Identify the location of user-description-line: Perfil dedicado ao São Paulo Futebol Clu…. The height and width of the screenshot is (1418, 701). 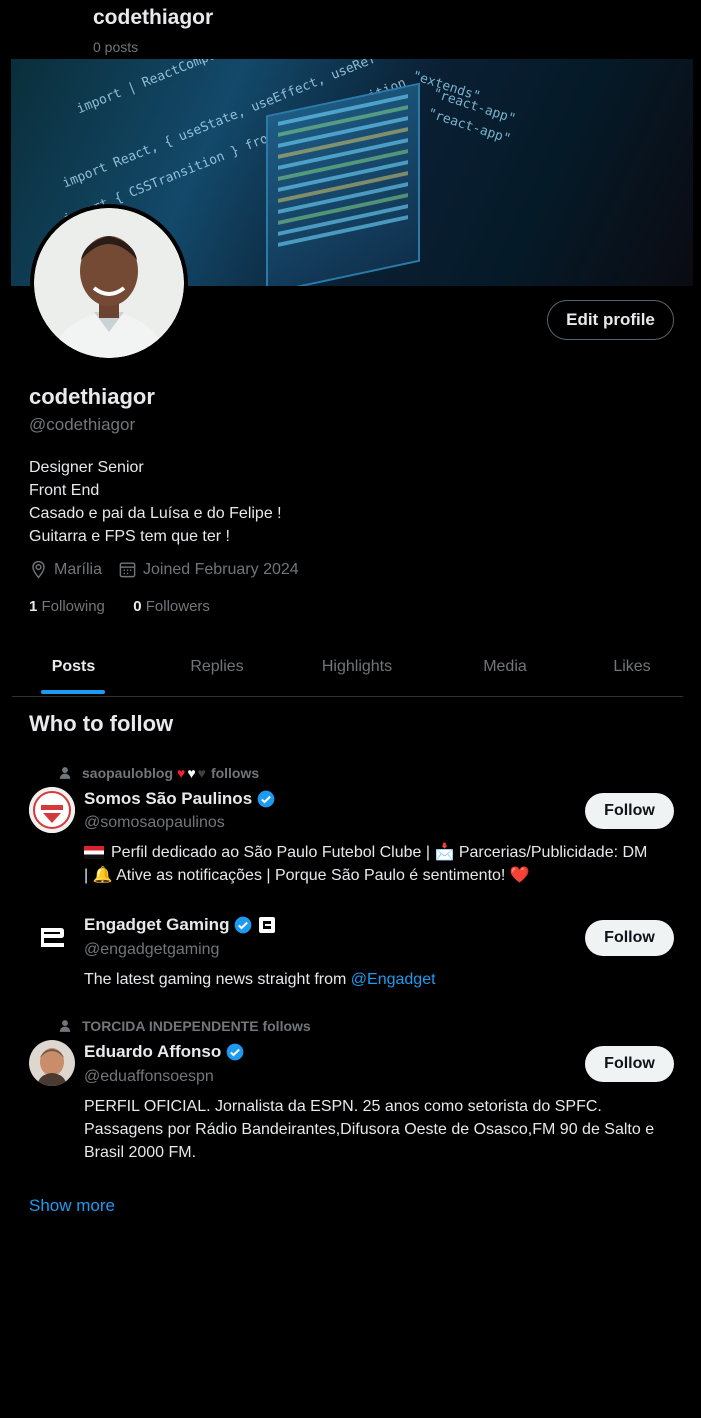
(379, 852).